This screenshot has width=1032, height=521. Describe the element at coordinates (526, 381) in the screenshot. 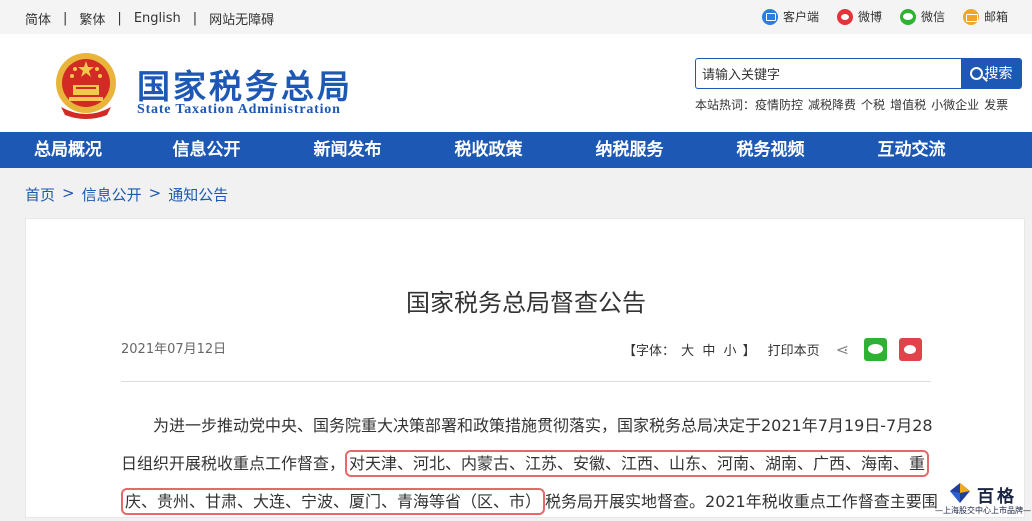

I see `divider` at that location.